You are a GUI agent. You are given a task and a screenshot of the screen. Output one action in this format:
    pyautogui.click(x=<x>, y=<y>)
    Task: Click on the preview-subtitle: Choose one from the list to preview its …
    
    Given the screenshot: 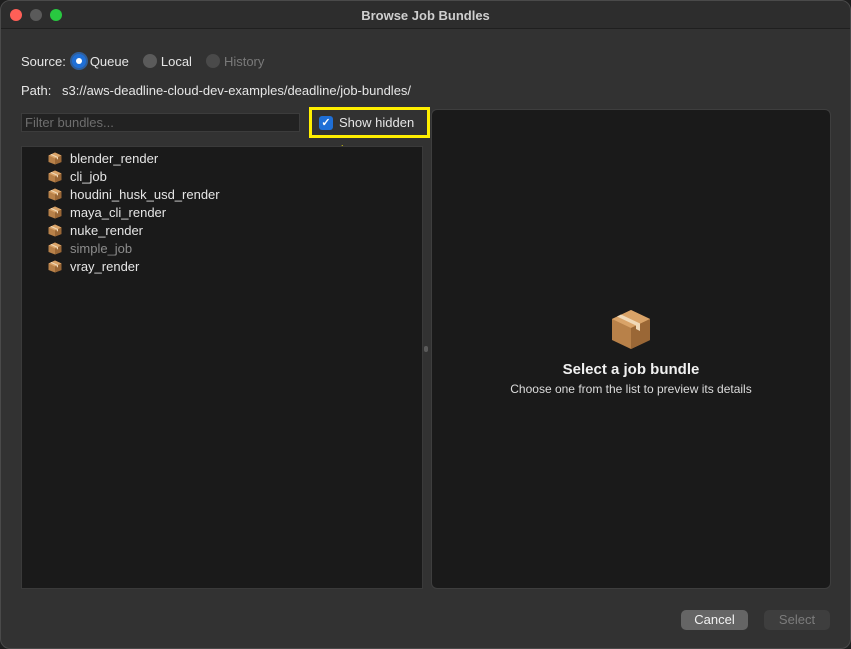 What is the action you would take?
    pyautogui.click(x=631, y=389)
    